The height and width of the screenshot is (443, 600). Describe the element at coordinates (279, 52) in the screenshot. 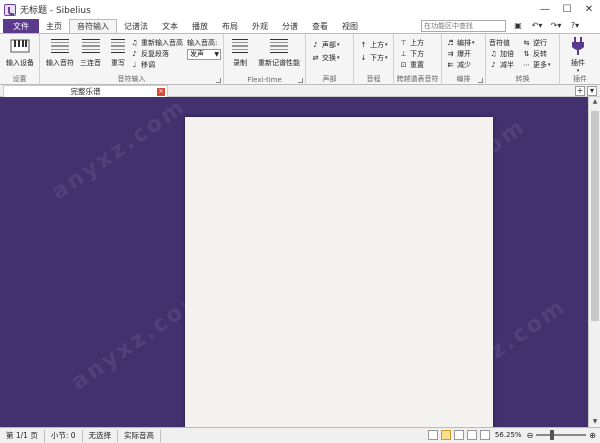

I see `renotate-performance-button: 重新记谱性能` at that location.